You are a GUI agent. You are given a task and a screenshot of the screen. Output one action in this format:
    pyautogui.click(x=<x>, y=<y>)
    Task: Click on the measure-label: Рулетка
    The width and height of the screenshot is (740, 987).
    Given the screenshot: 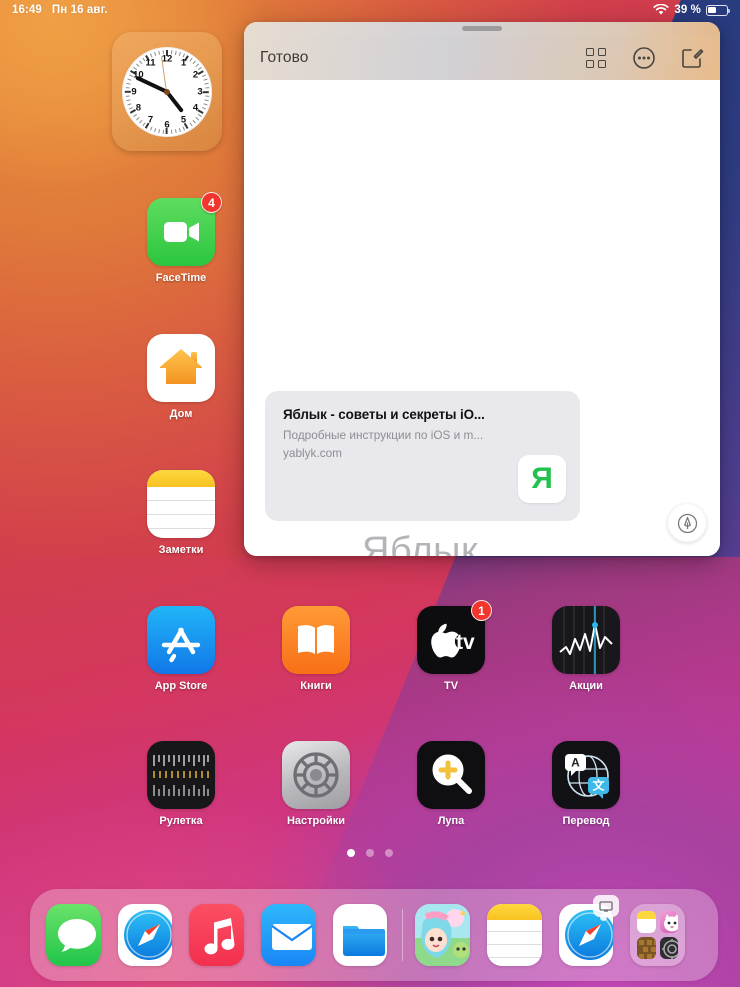 What is the action you would take?
    pyautogui.click(x=181, y=821)
    